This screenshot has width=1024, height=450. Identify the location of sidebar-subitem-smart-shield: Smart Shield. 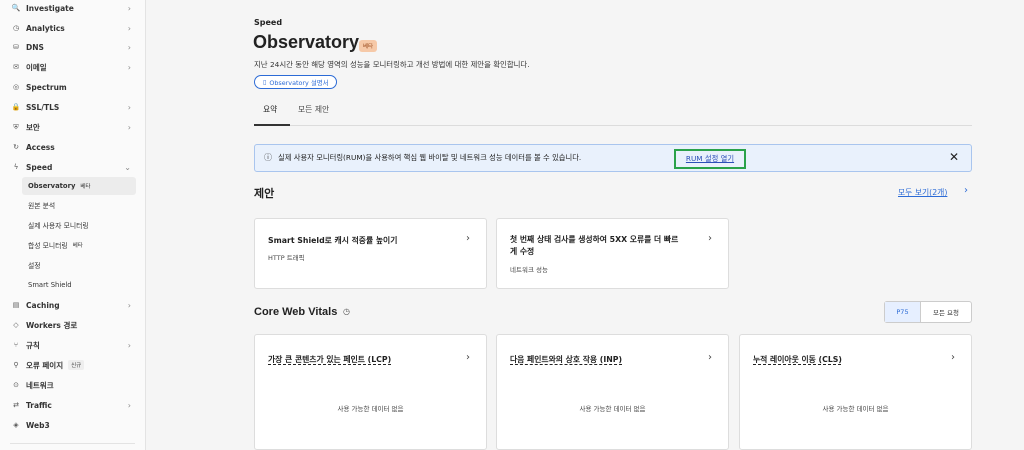
(79, 285).